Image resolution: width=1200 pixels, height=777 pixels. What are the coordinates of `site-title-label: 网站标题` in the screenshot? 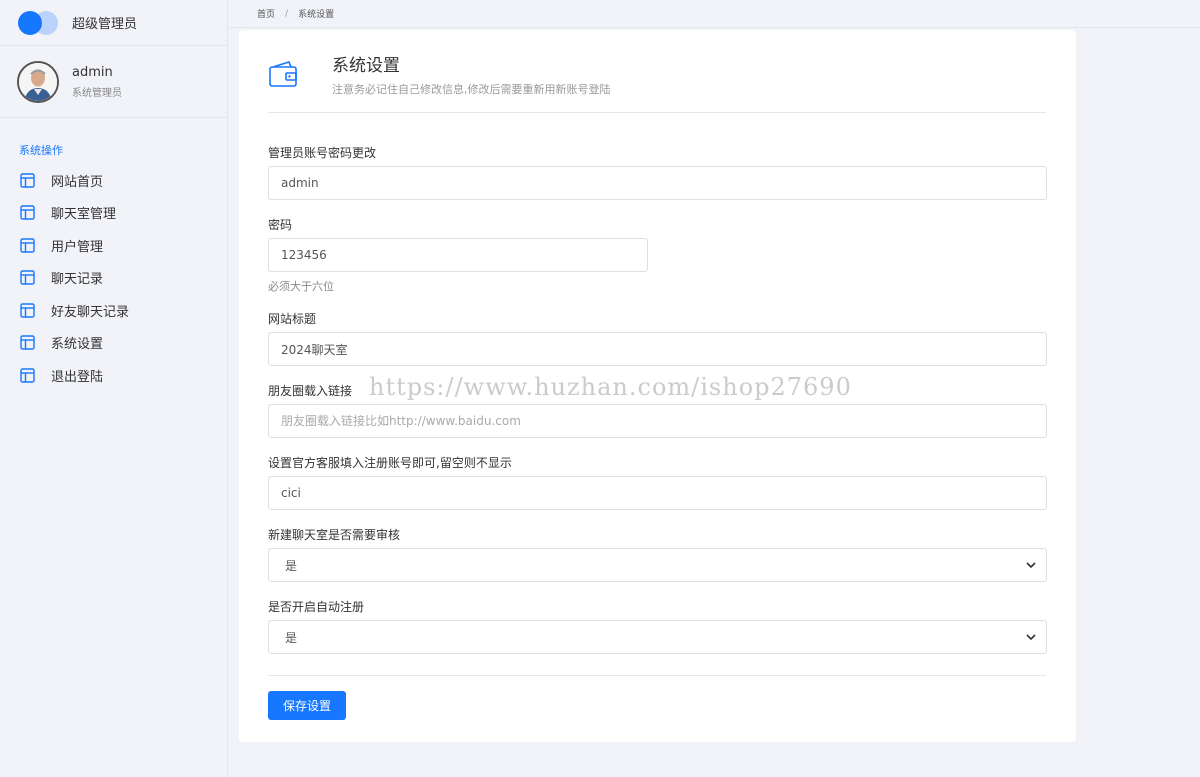 It's located at (292, 319).